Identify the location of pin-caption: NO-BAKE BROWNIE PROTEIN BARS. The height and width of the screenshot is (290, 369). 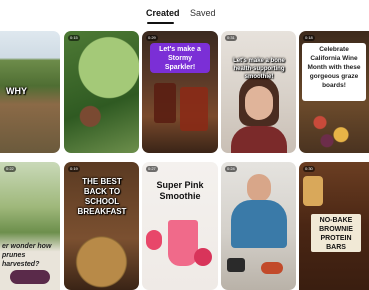
(336, 234).